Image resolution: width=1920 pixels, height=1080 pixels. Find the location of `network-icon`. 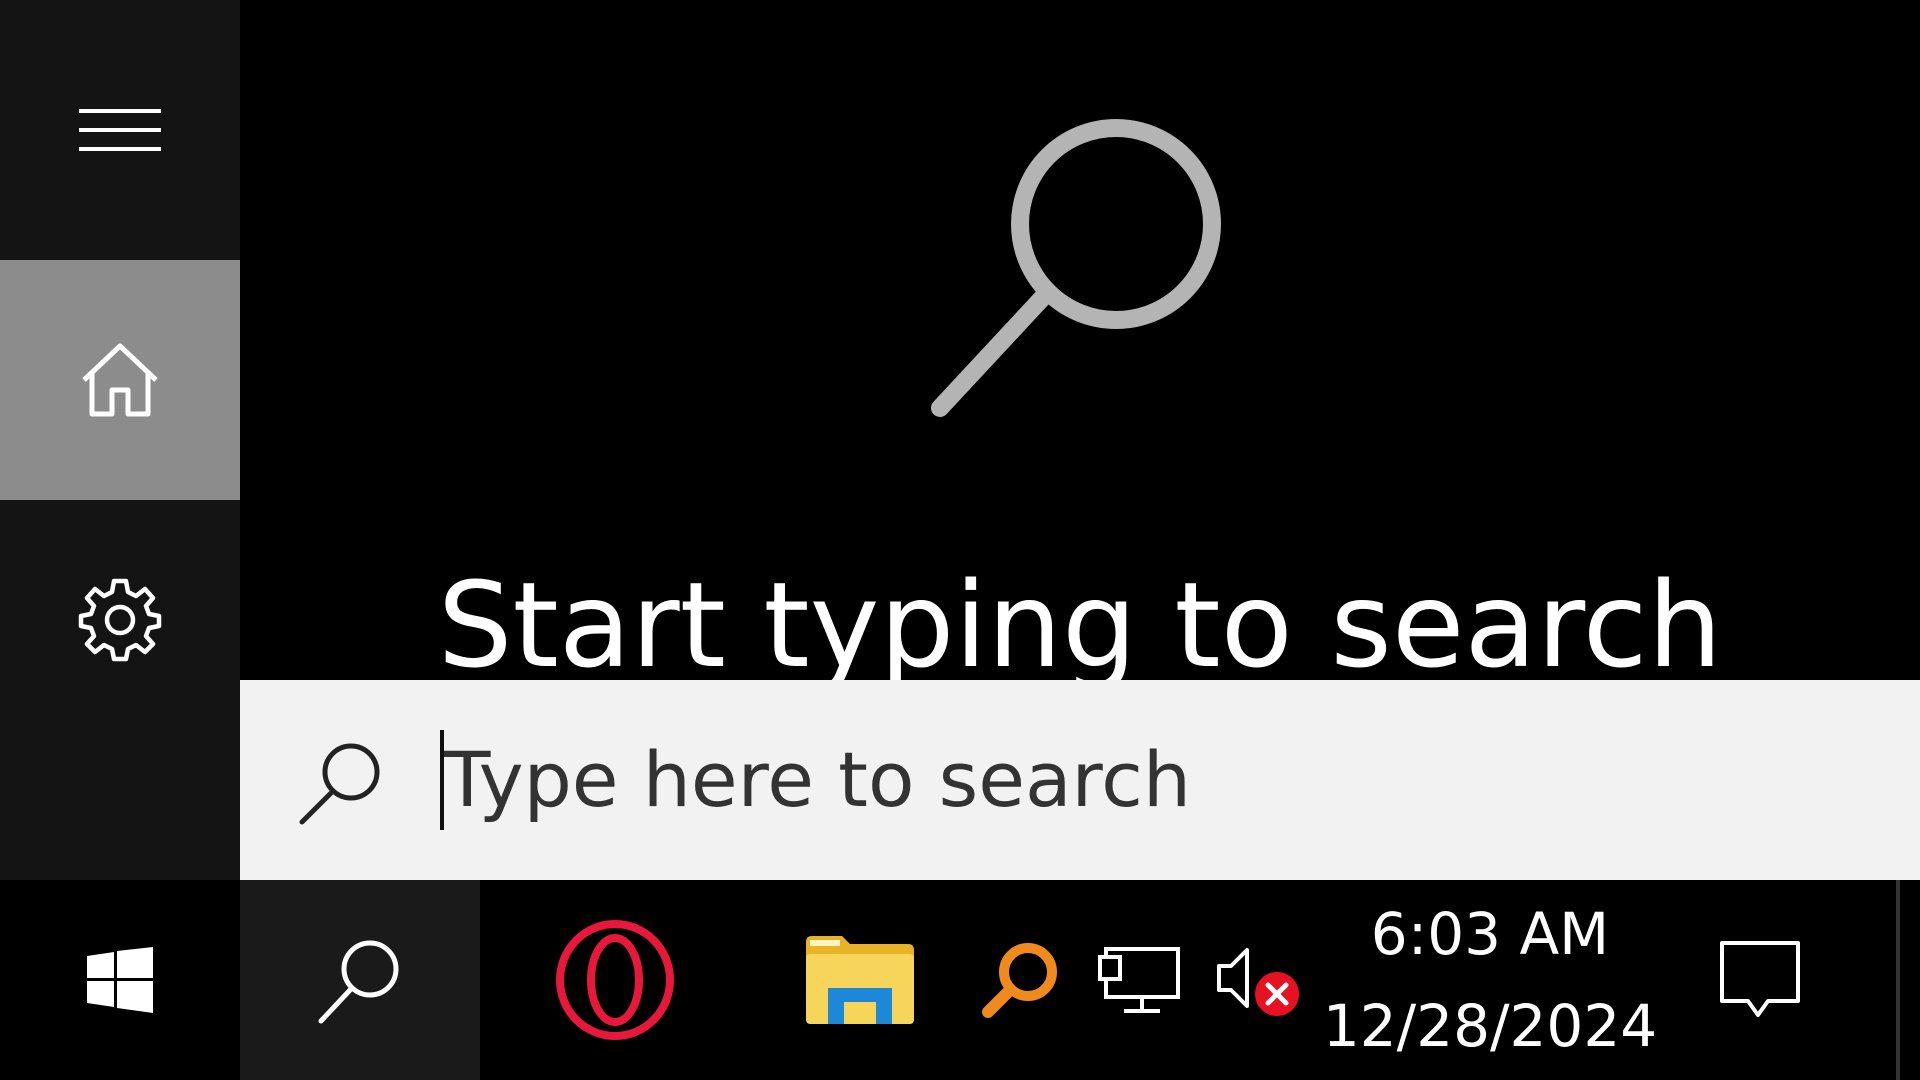

network-icon is located at coordinates (1139, 980).